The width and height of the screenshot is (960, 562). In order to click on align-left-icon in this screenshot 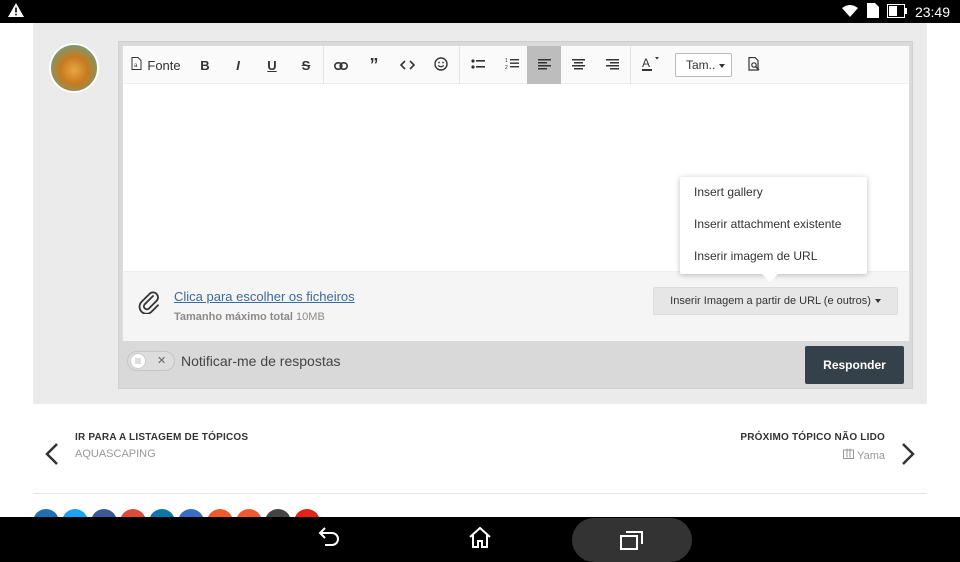, I will do `click(544, 65)`.